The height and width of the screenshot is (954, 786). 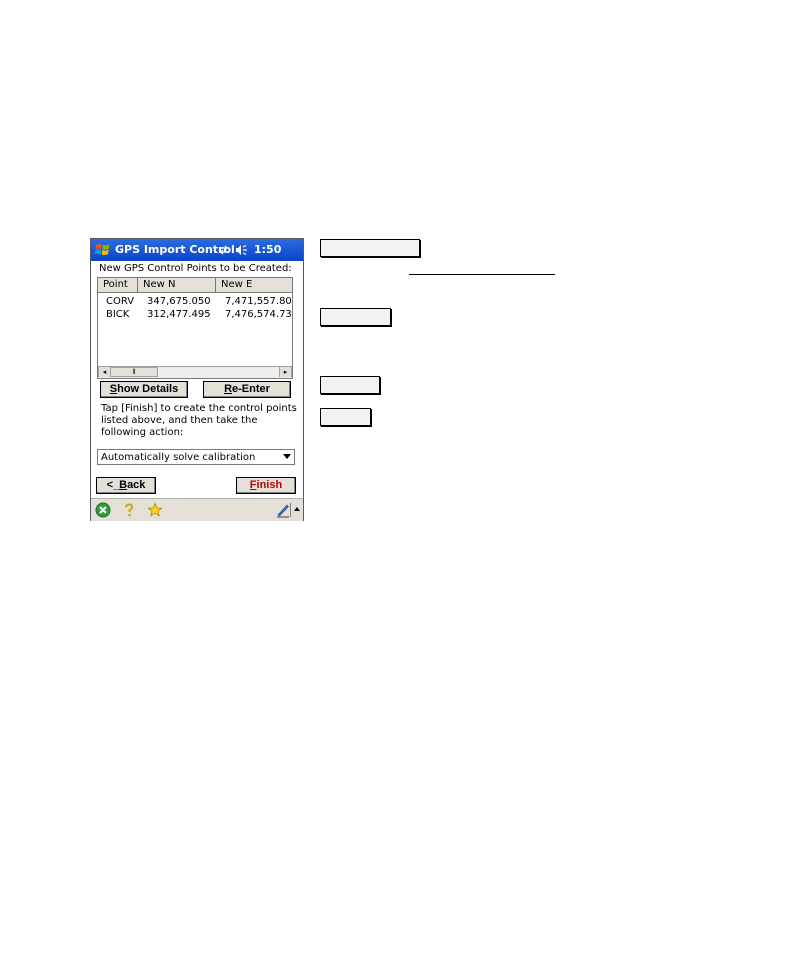 I want to click on reference-underline, so click(x=482, y=274).